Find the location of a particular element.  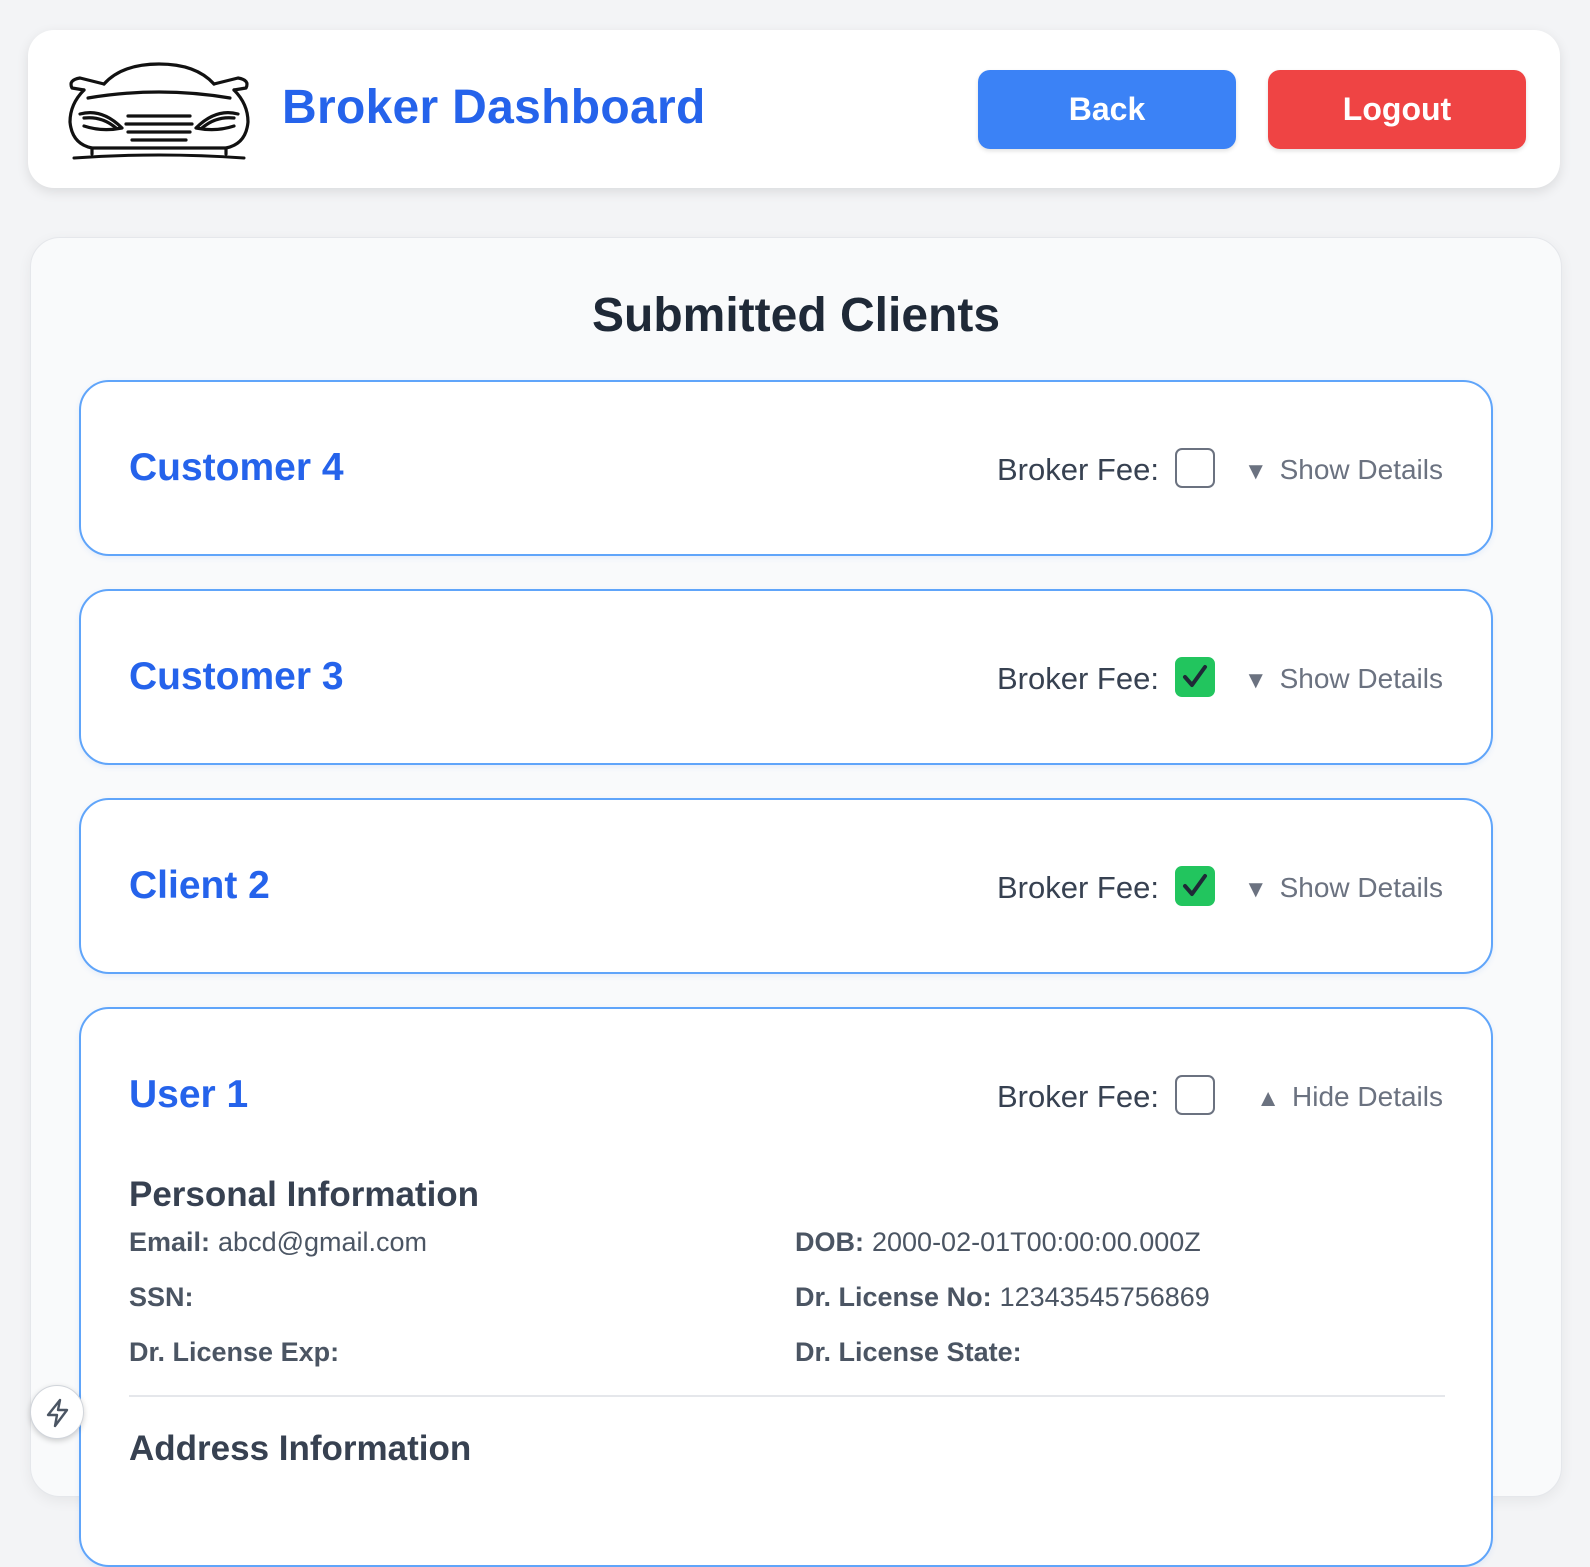

ssn-label: SSN: is located at coordinates (161, 1297).